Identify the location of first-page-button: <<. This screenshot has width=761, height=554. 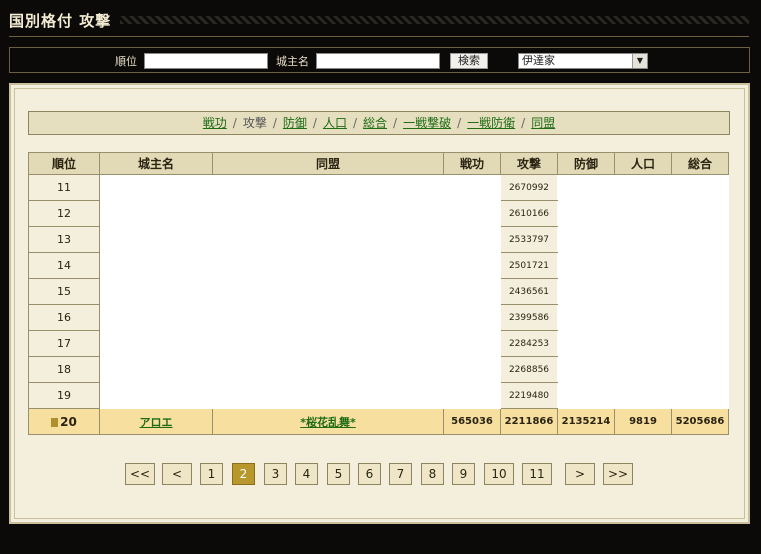
(140, 474).